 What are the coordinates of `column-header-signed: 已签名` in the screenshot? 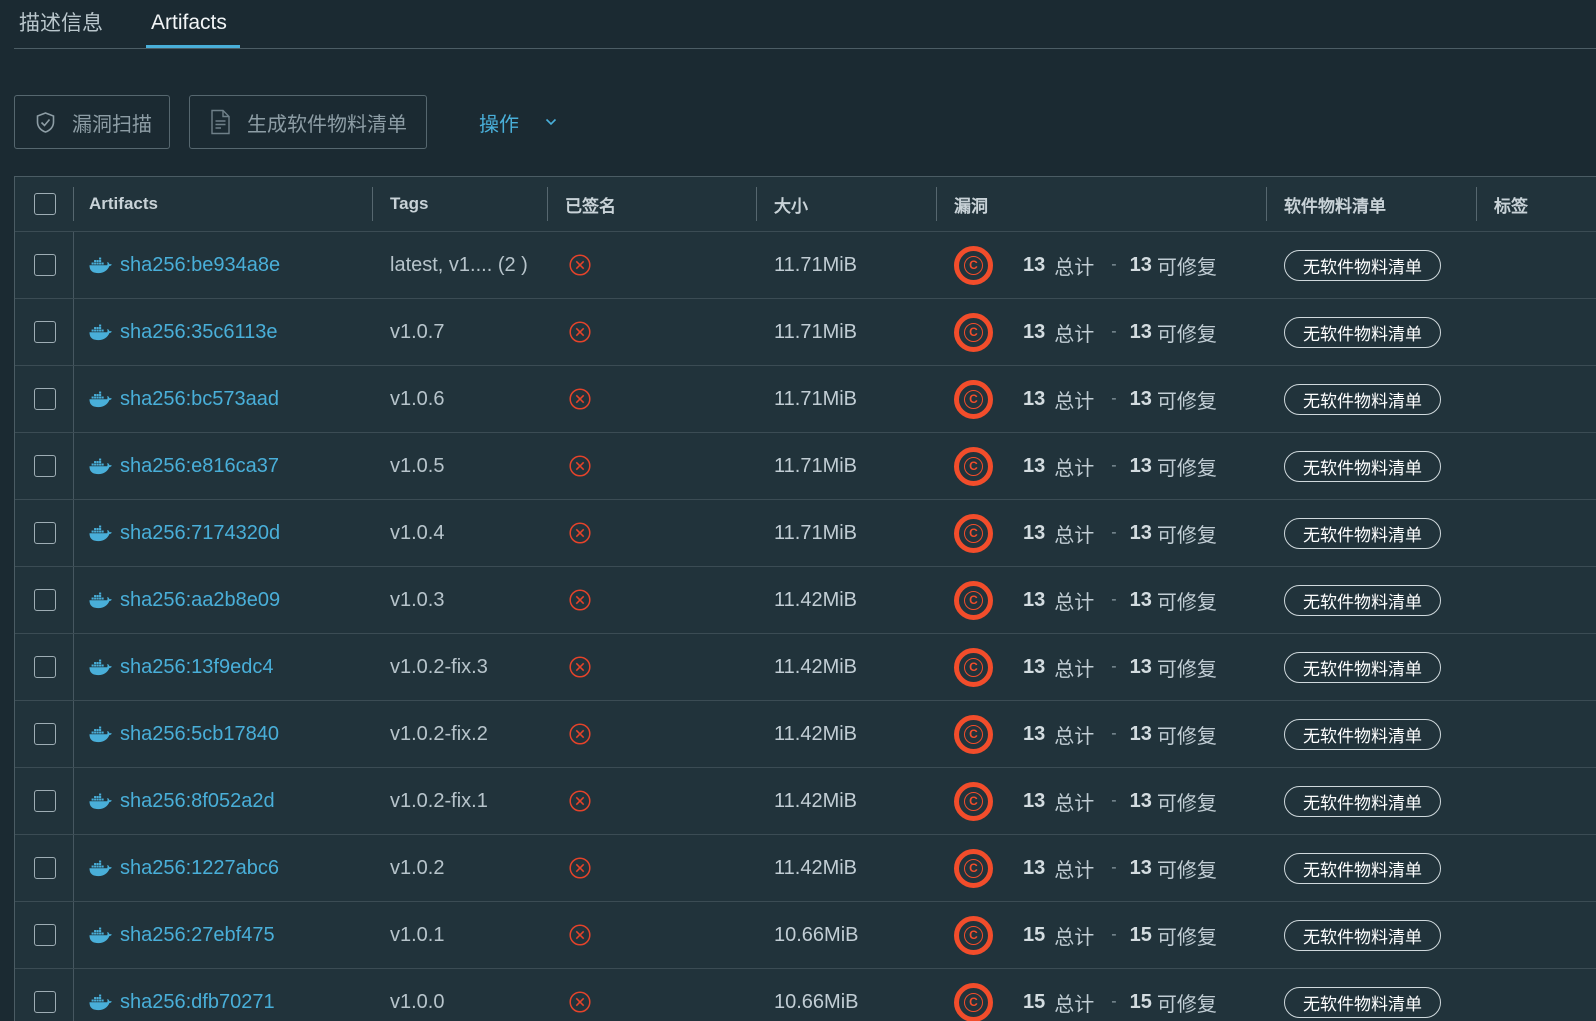 It's located at (651, 204).